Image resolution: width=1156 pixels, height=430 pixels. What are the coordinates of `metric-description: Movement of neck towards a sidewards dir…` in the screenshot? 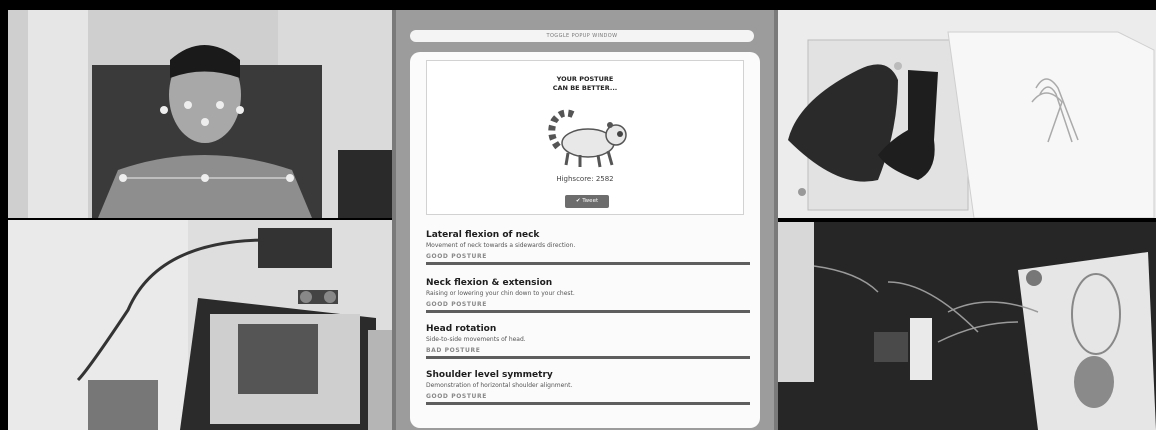 It's located at (501, 245).